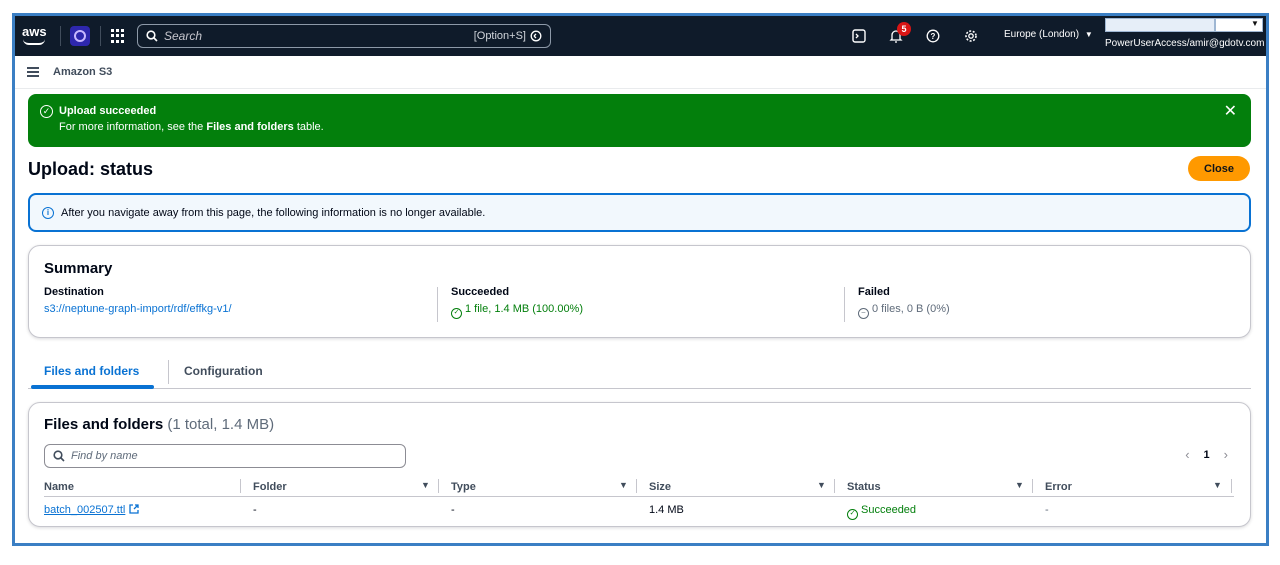 The height and width of the screenshot is (565, 1280). What do you see at coordinates (78, 268) in the screenshot?
I see `summary-title: Summary` at bounding box center [78, 268].